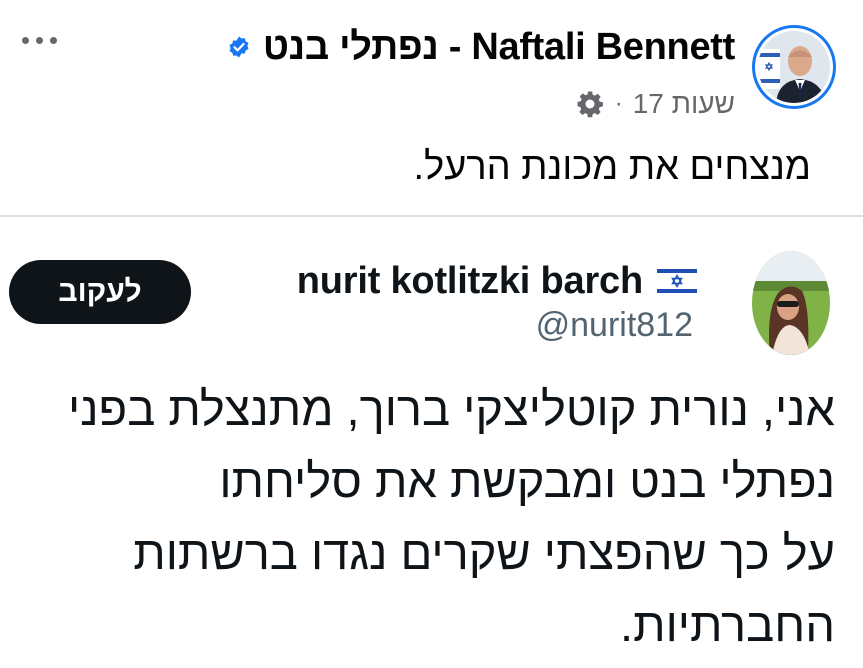 The image size is (863, 668). I want to click on post-meta: · 17 שעות, so click(655, 104).